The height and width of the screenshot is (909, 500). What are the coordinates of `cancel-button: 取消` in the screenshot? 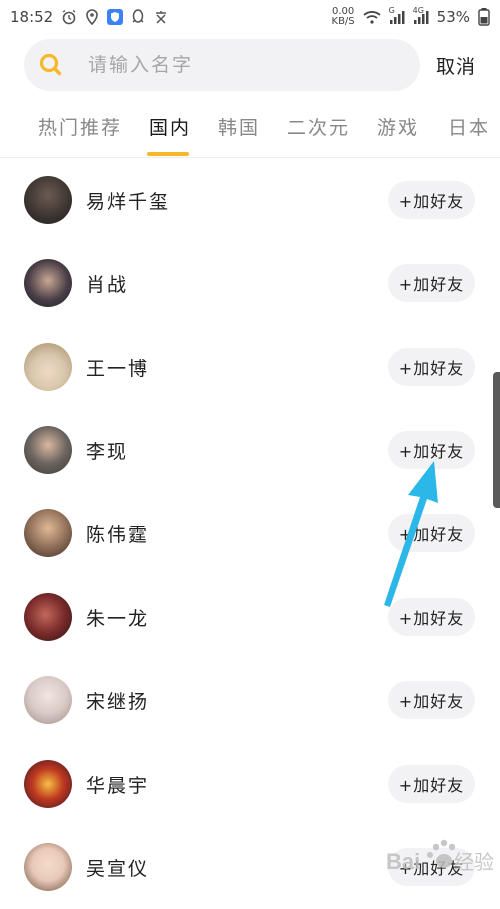 It's located at (456, 65).